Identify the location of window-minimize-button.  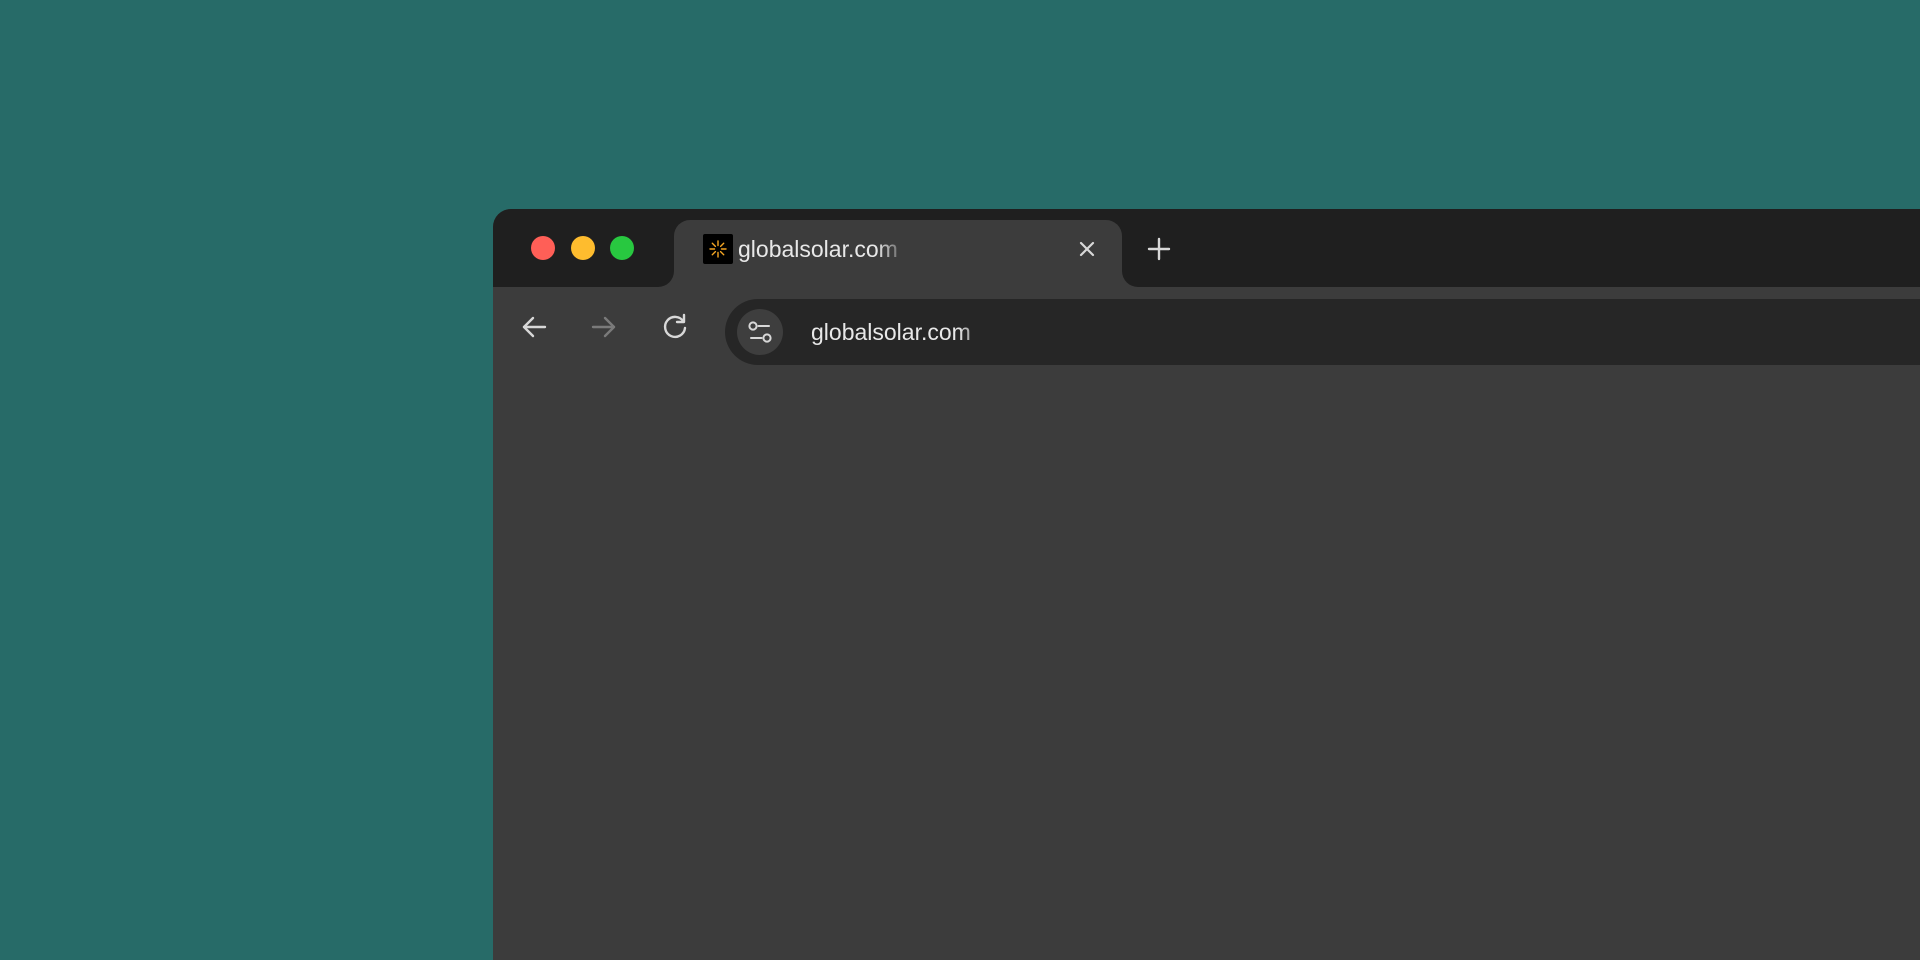
(583, 248).